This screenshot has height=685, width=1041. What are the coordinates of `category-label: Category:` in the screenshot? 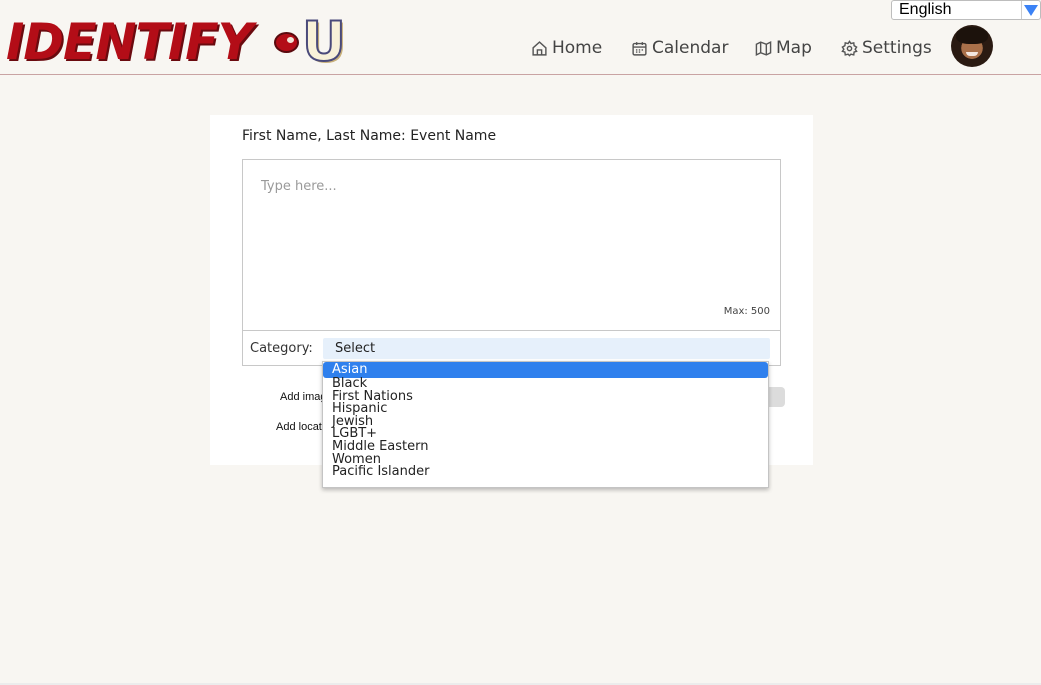 It's located at (281, 348).